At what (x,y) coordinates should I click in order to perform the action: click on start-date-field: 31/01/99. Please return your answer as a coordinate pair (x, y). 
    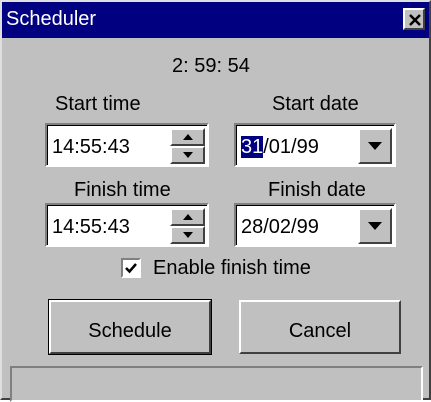
    Looking at the image, I should click on (315, 145).